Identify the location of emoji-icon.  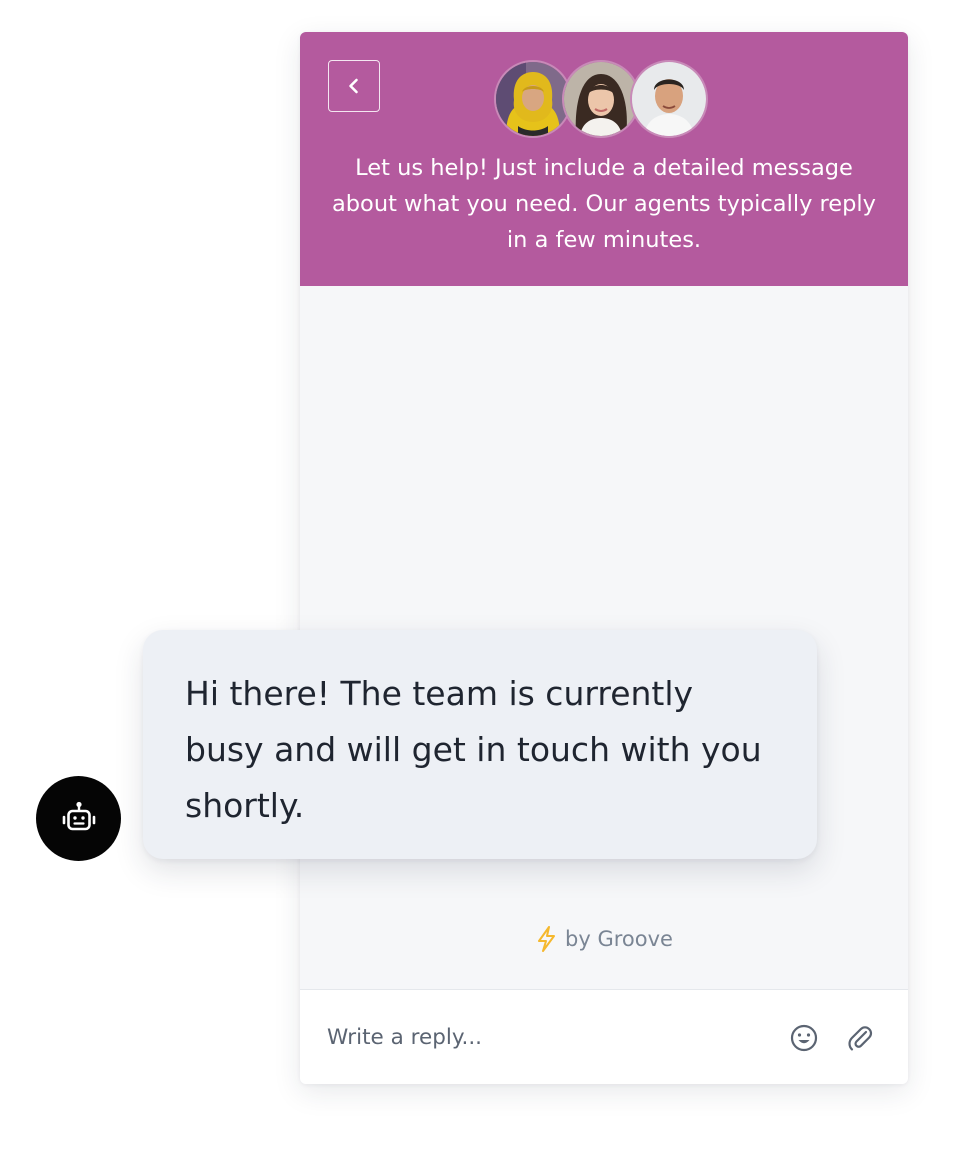
(804, 1038).